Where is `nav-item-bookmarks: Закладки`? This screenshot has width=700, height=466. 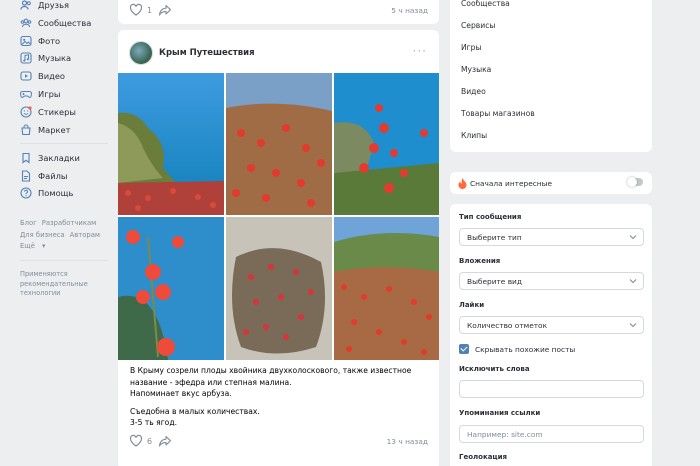 nav-item-bookmarks: Закладки is located at coordinates (50, 158).